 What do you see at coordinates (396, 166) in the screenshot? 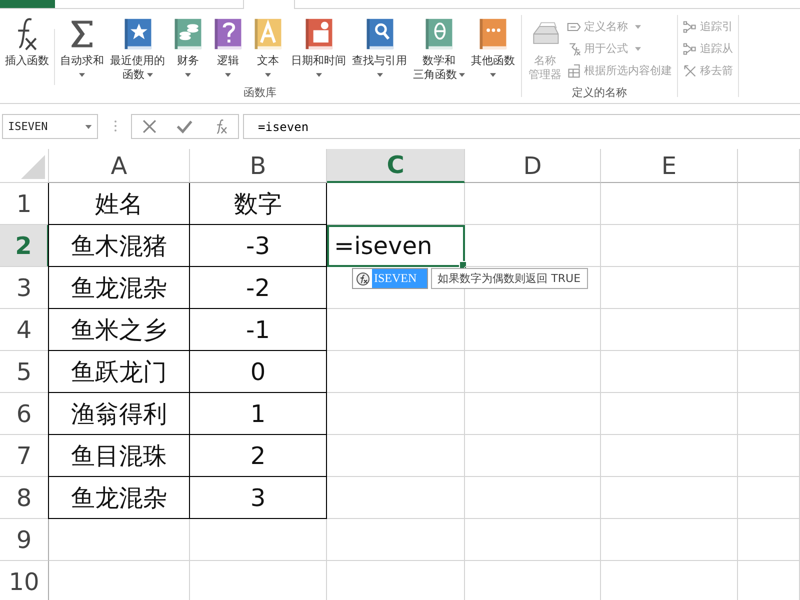
I see `column-header: C` at bounding box center [396, 166].